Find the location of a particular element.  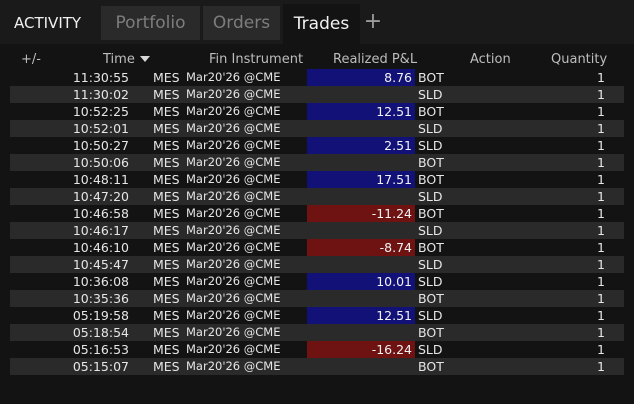

table-row: 10:36:08 MES Mar20'26 @CME 10.01 SLD 1 is located at coordinates (317, 281).